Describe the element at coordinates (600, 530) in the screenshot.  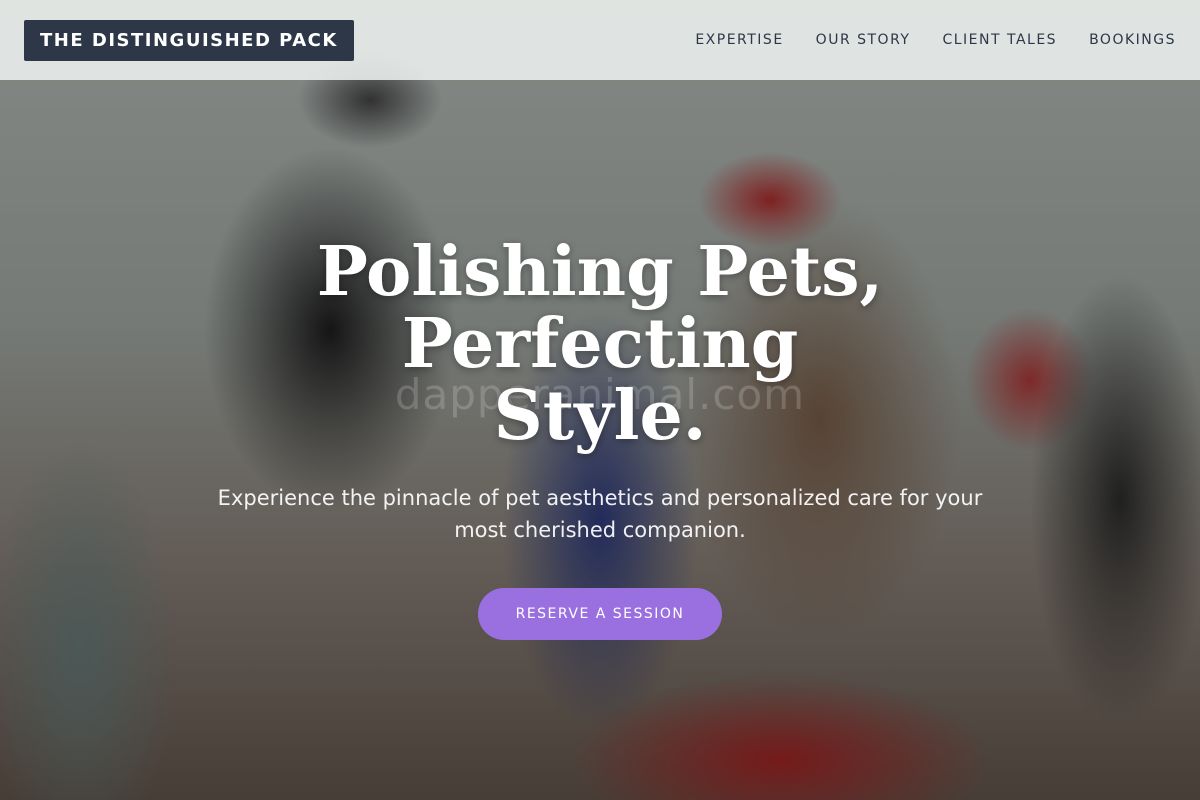
I see `hero-subtitle-line-2: most cherished companion.` at that location.